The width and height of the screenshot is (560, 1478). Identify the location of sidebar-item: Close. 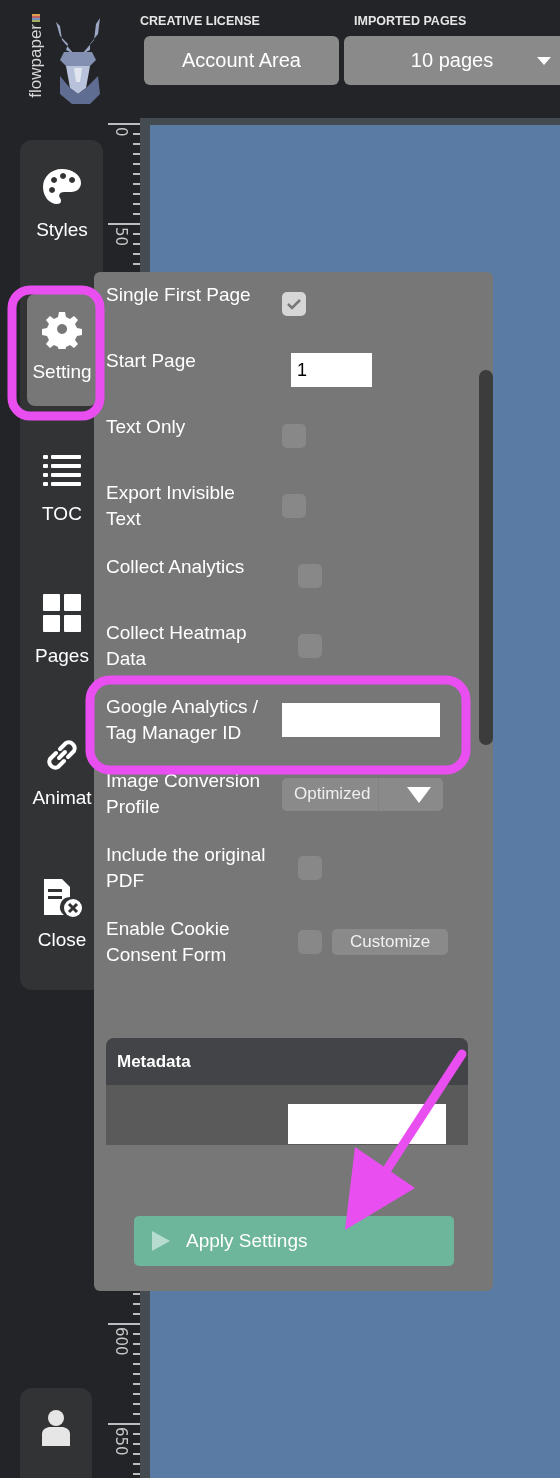
(62, 918).